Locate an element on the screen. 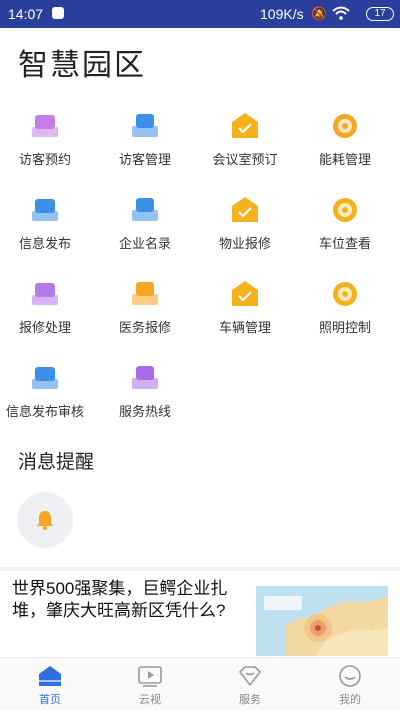  service-label: 信息发布审核 is located at coordinates (44, 411).